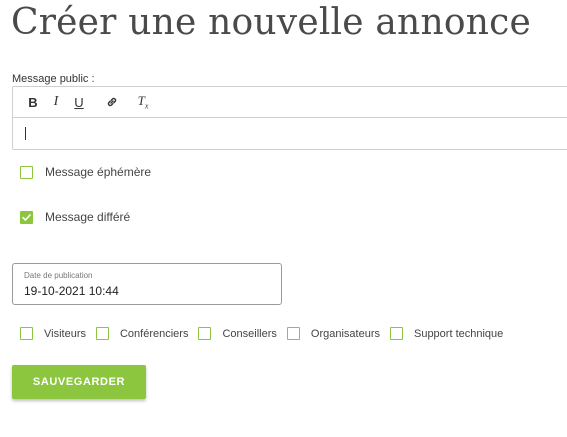  Describe the element at coordinates (102, 333) in the screenshot. I see `conferenciers-checkbox` at that location.